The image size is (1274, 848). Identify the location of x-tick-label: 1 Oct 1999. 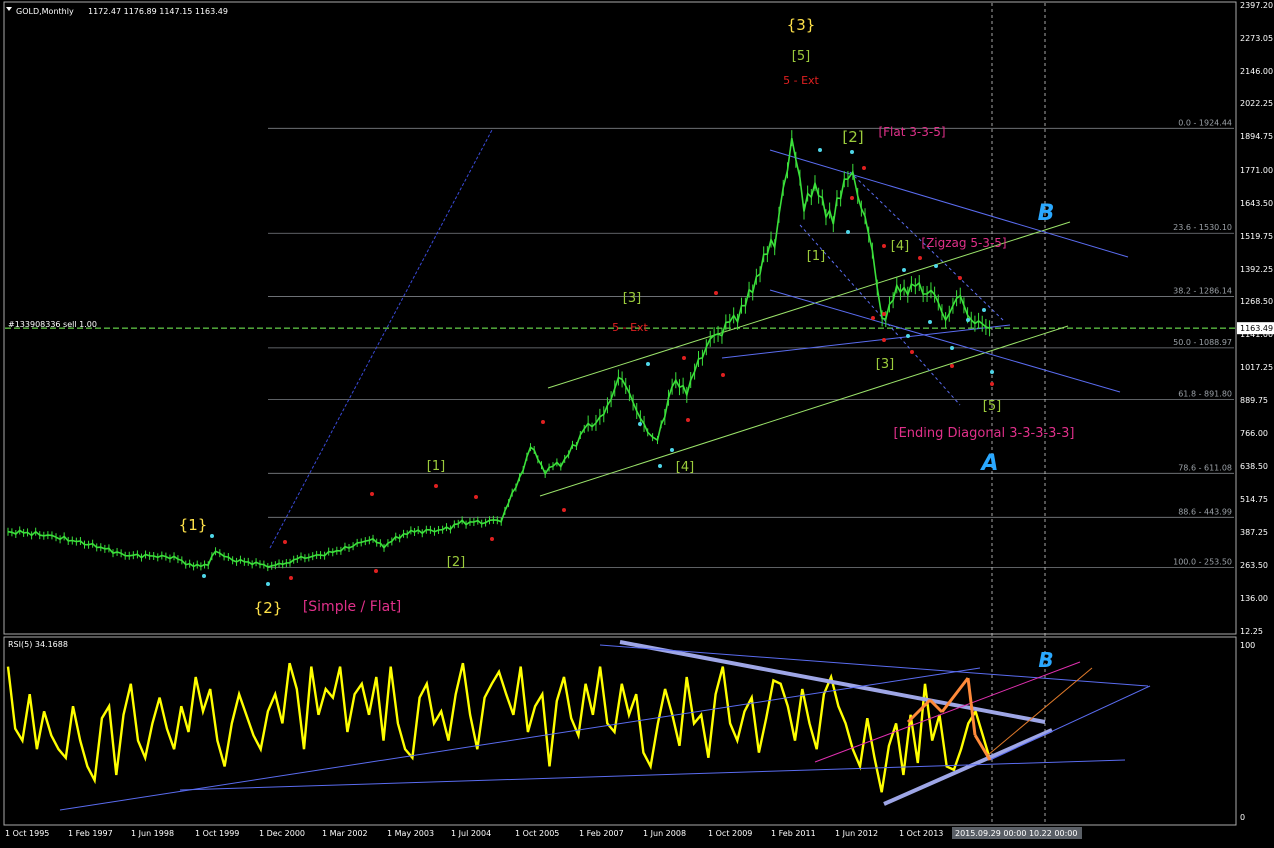
(217, 833).